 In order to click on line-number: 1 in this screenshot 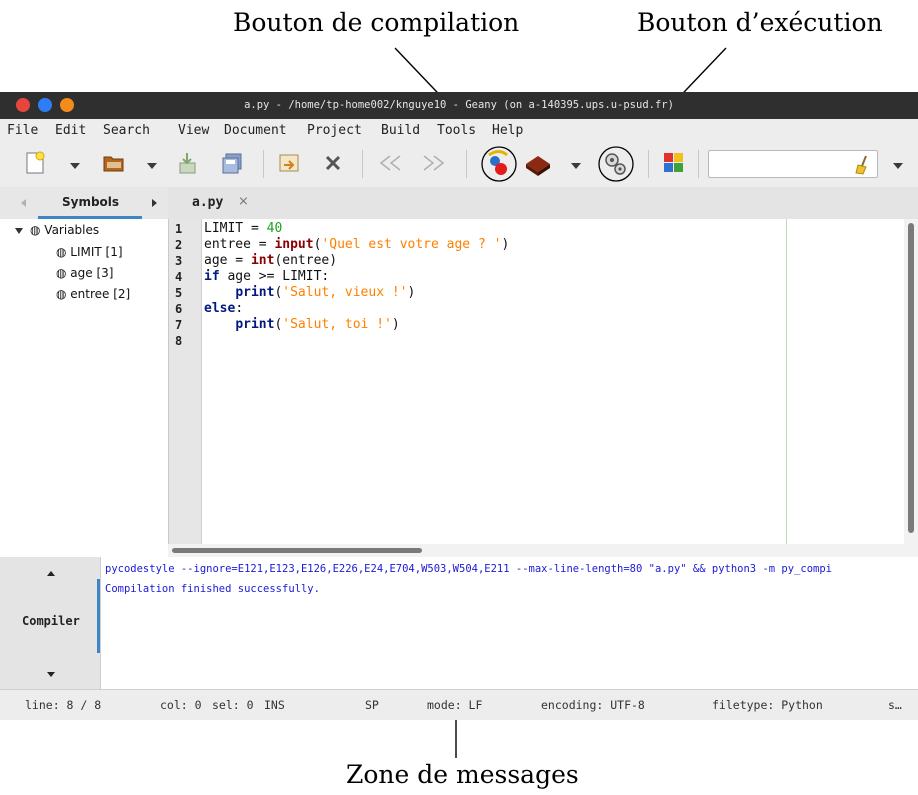, I will do `click(179, 229)`.